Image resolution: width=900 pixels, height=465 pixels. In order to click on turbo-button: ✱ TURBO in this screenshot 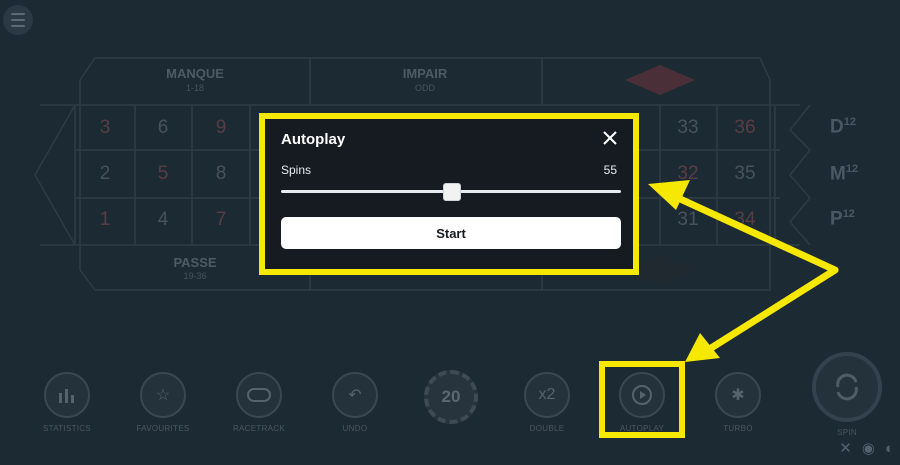, I will do `click(738, 402)`.